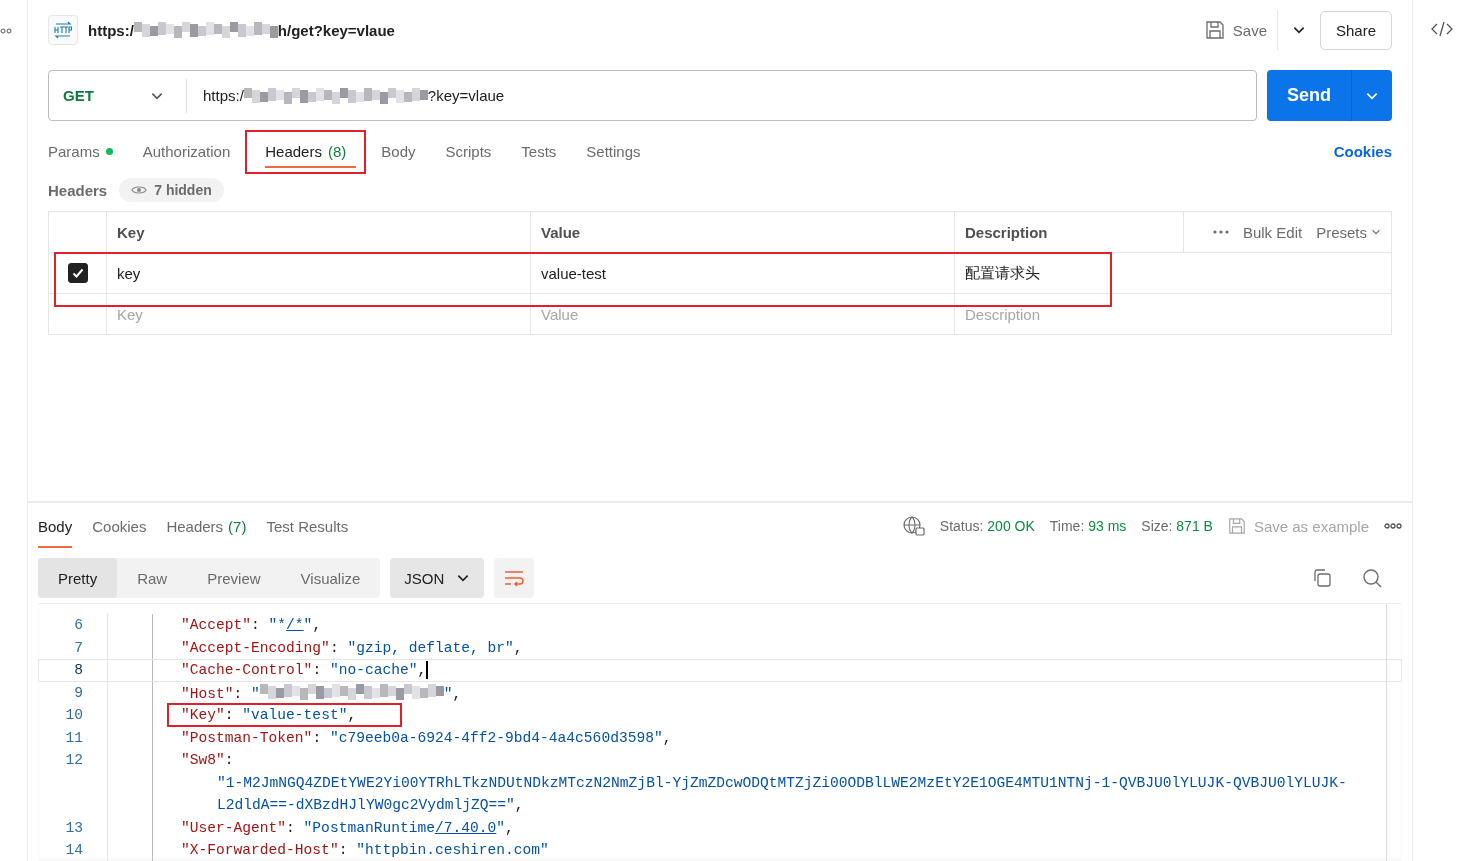 This screenshot has height=861, width=1471. Describe the element at coordinates (370, 805) in the screenshot. I see `code-line: L2dldA==-dXBzdHJlYW0gc2VydmljZQ==",` at that location.